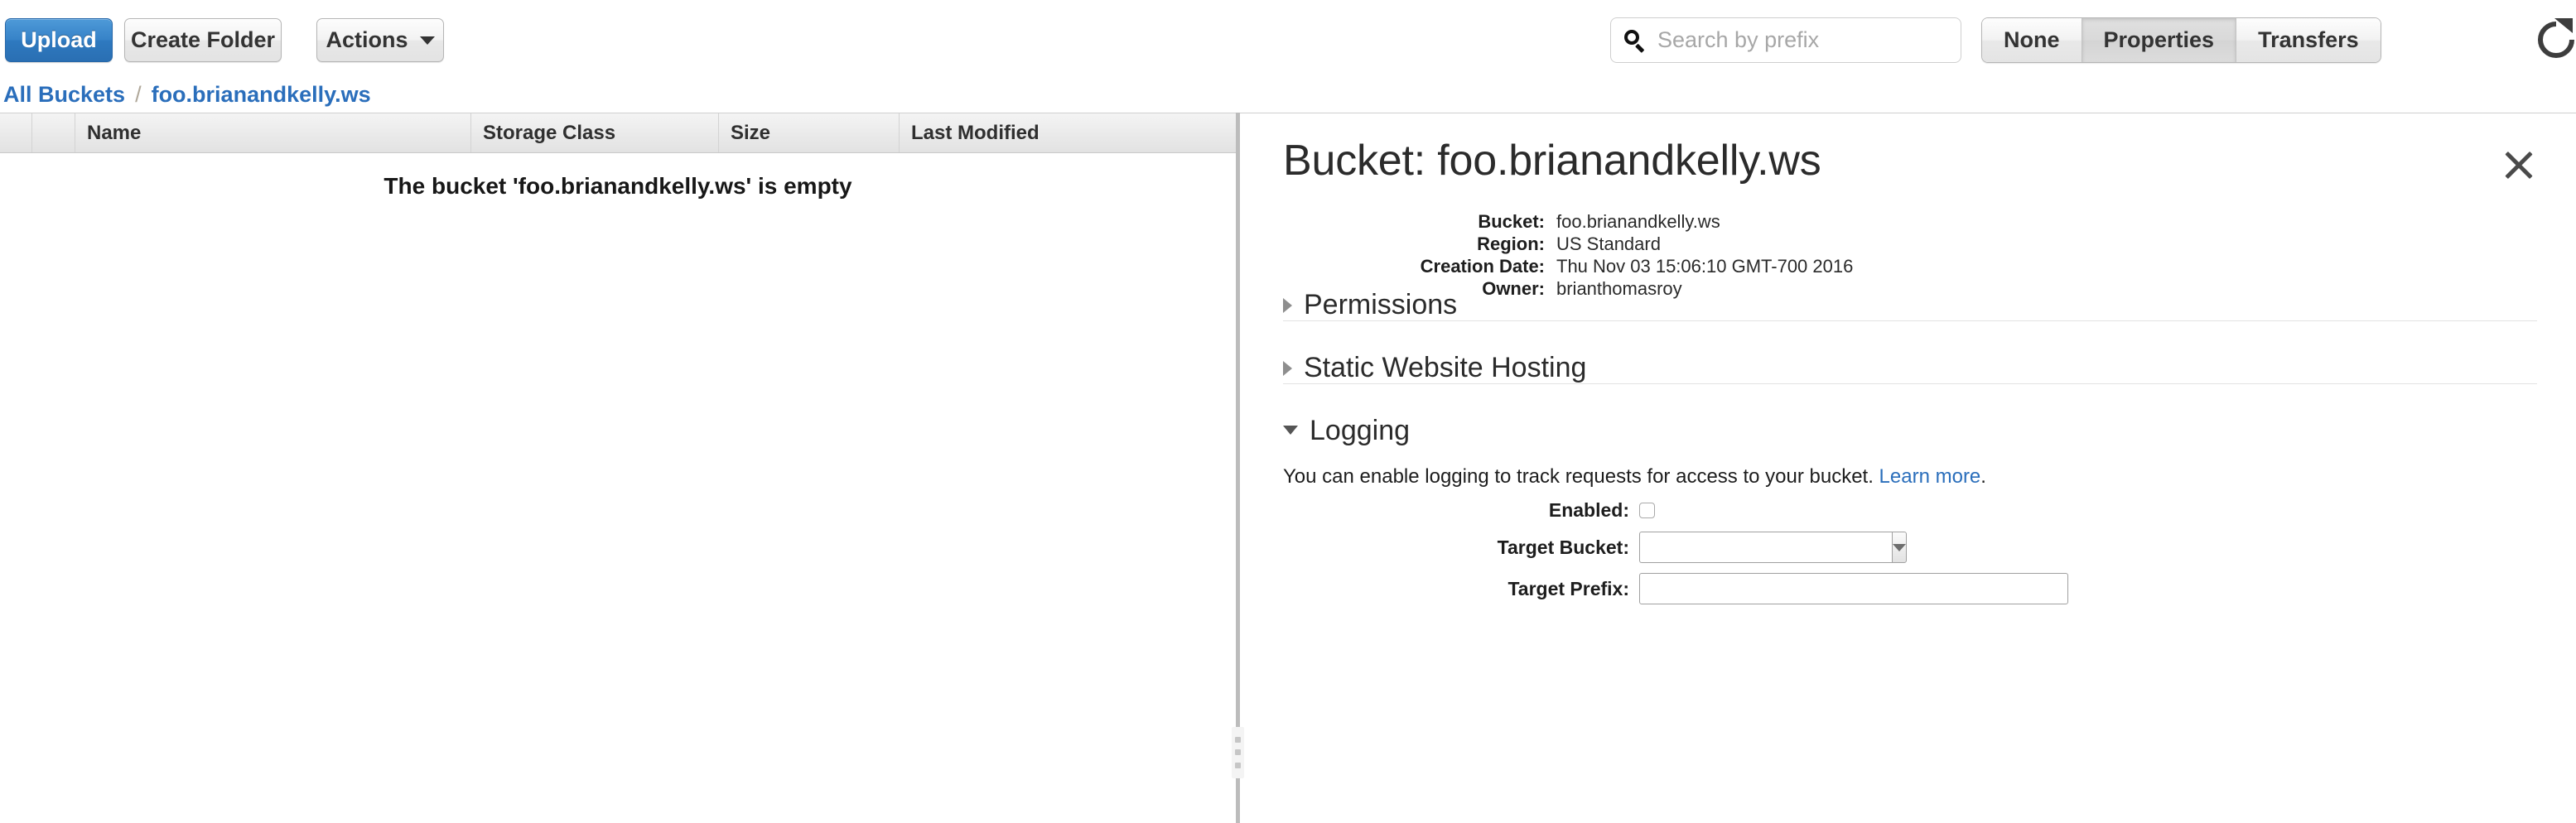  I want to click on column-header-name: Name, so click(272, 132).